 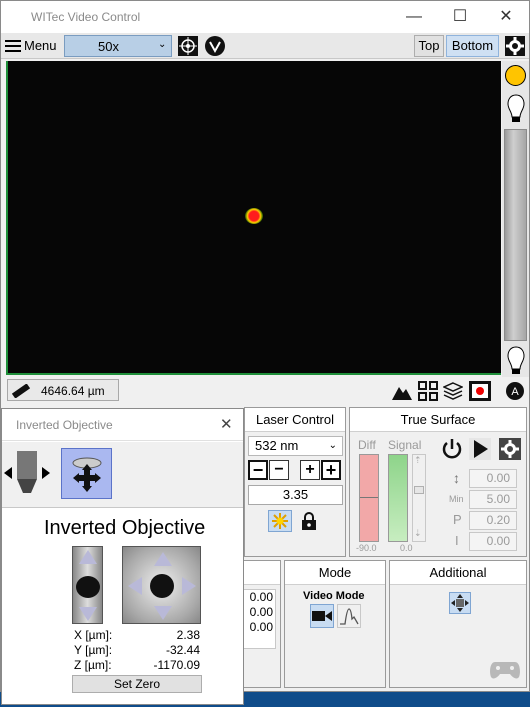 What do you see at coordinates (93, 665) in the screenshot?
I see `z-label: Z [µm]:` at bounding box center [93, 665].